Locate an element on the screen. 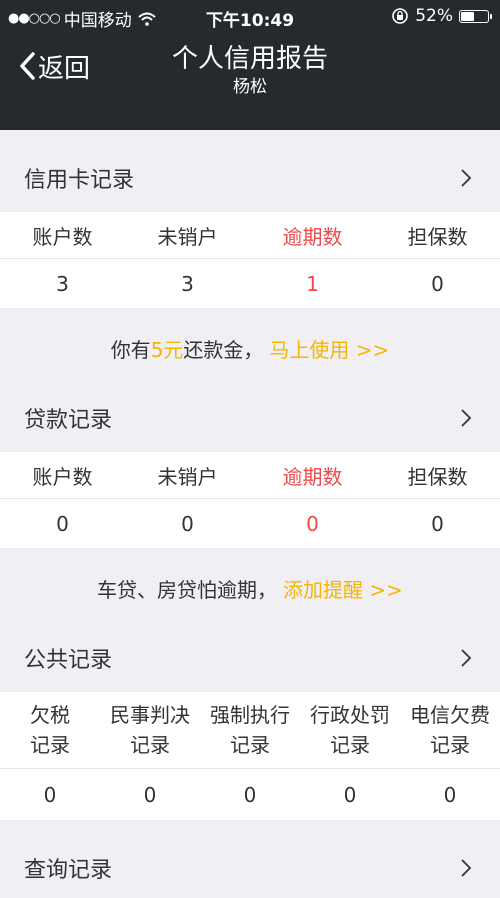  column-label: 行政处罚 记录 is located at coordinates (350, 730).